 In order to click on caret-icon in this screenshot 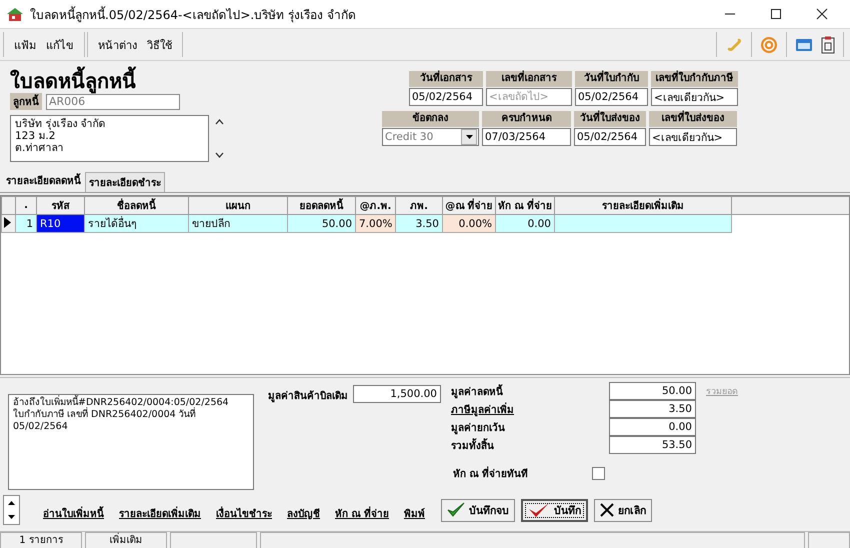, I will do `click(469, 137)`.